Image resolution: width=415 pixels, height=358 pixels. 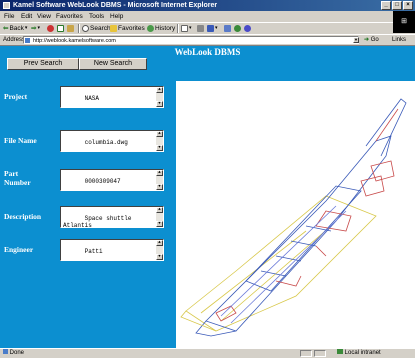 I want to click on forward-arrow-icon: ⇒, so click(x=34, y=28).